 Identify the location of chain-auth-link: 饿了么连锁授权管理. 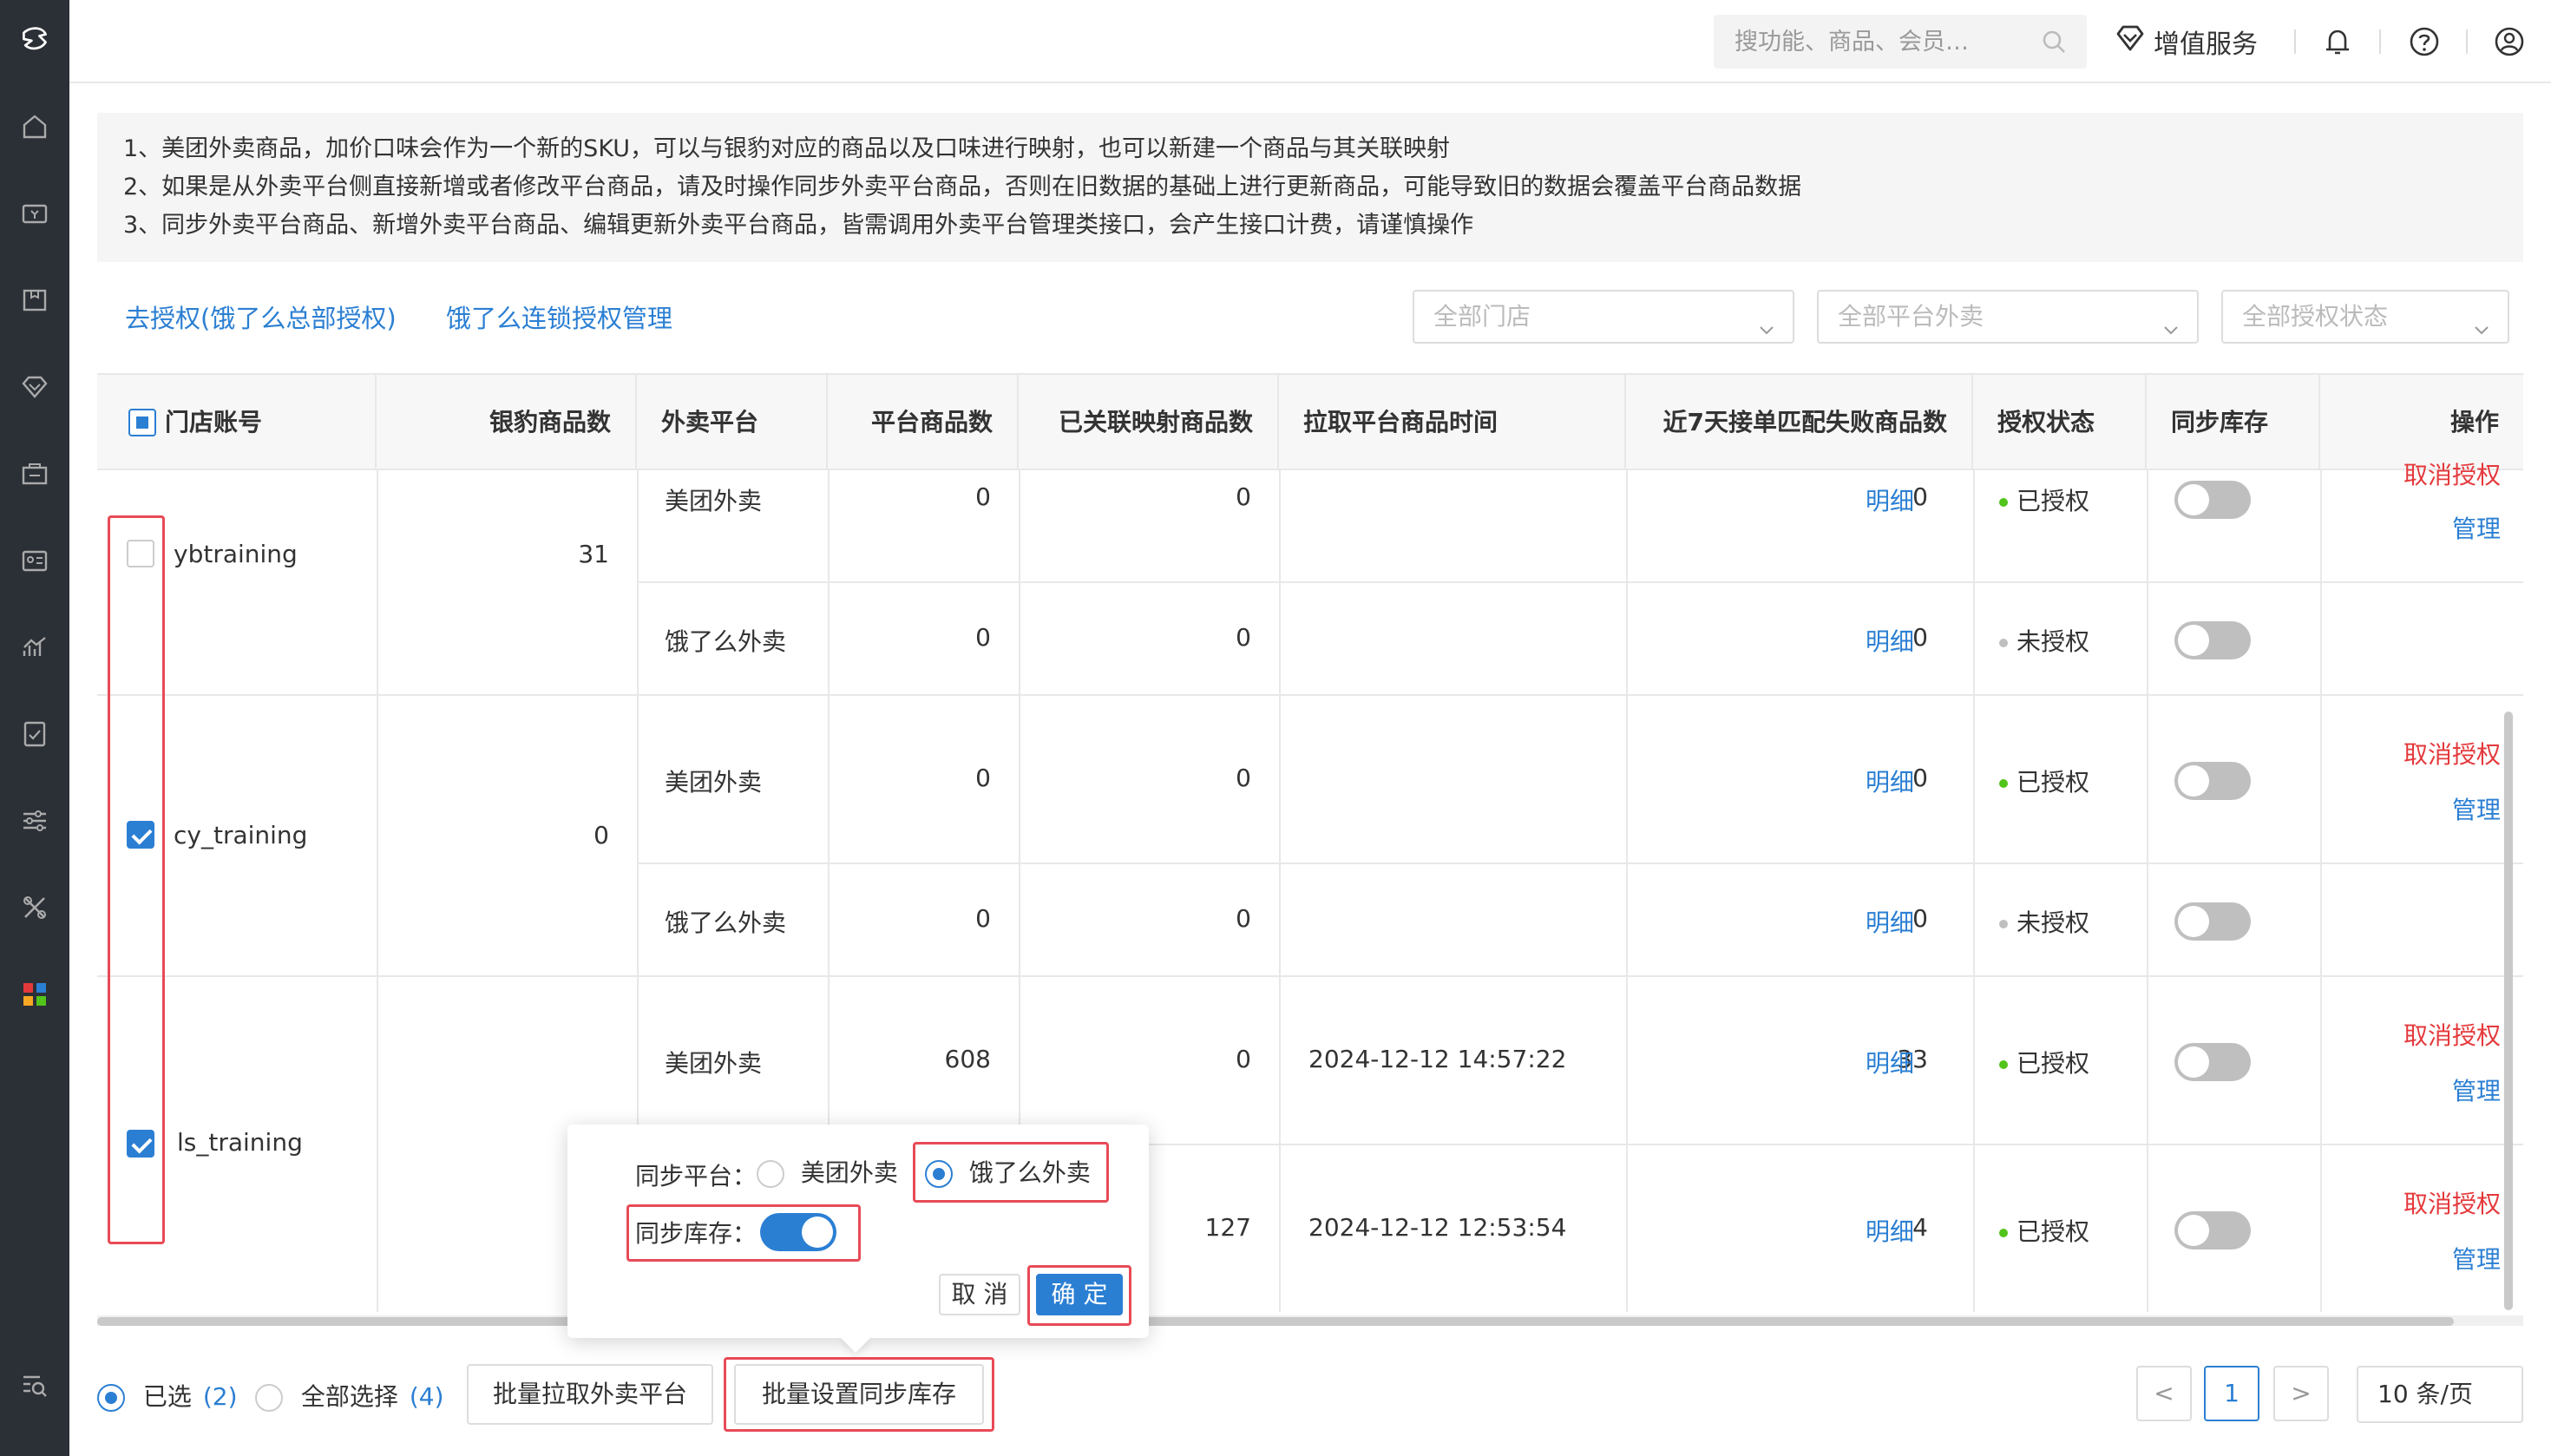
(559, 316).